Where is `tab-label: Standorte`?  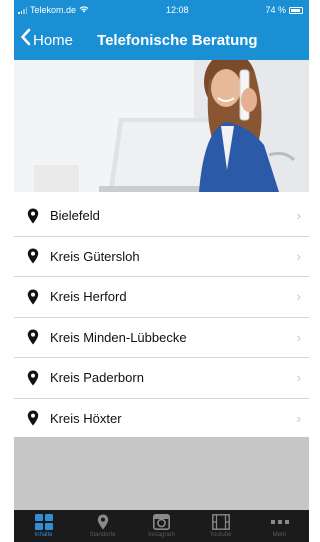
tab-label: Standorte is located at coordinates (102, 535).